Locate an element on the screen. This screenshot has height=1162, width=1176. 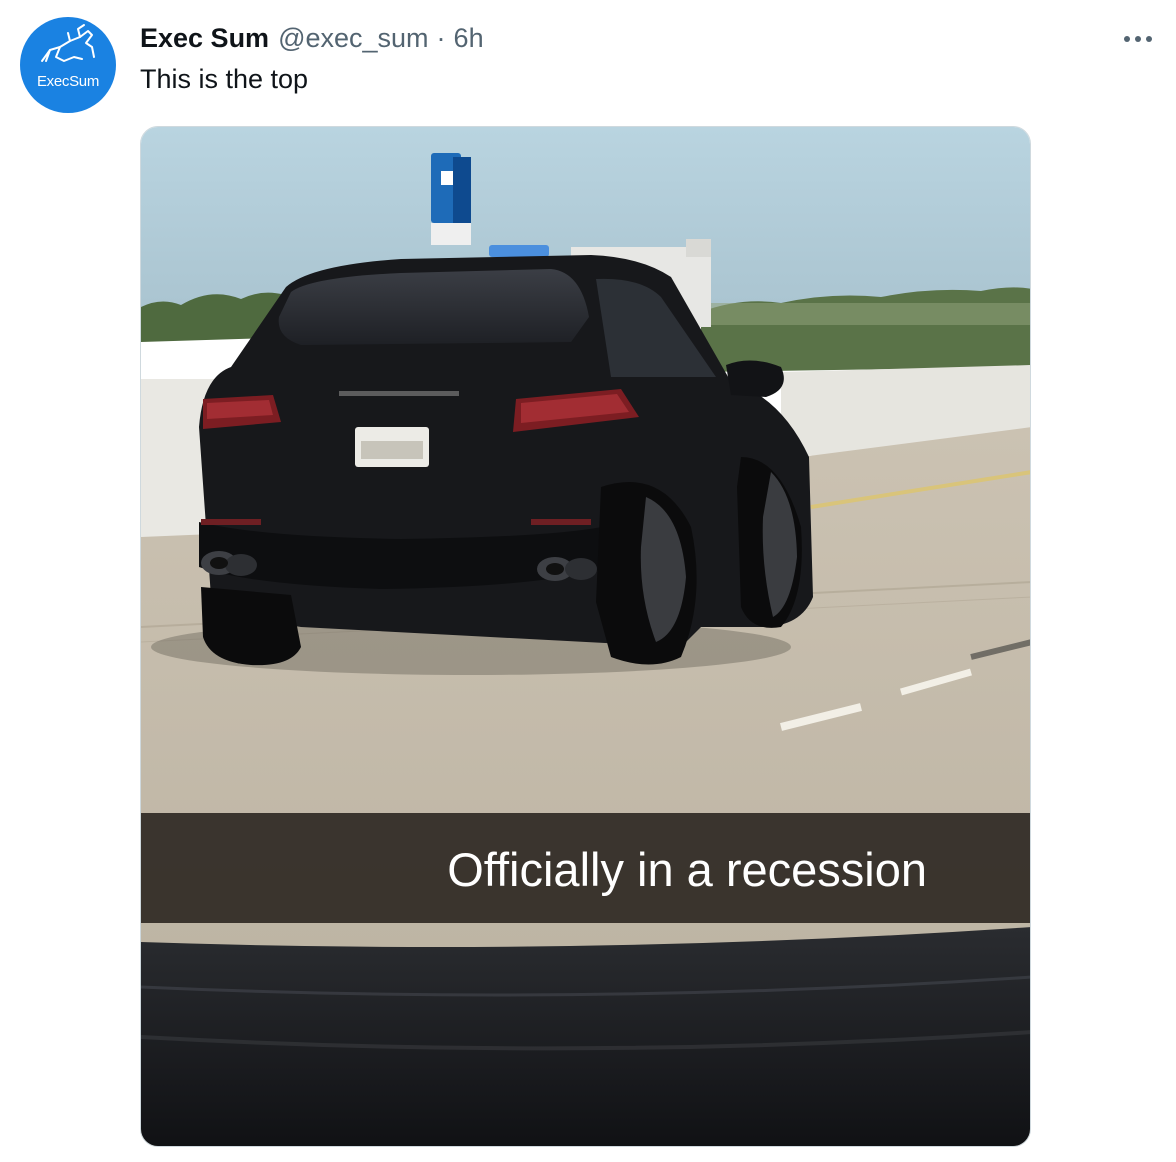
more-options-icon is located at coordinates (1138, 39).